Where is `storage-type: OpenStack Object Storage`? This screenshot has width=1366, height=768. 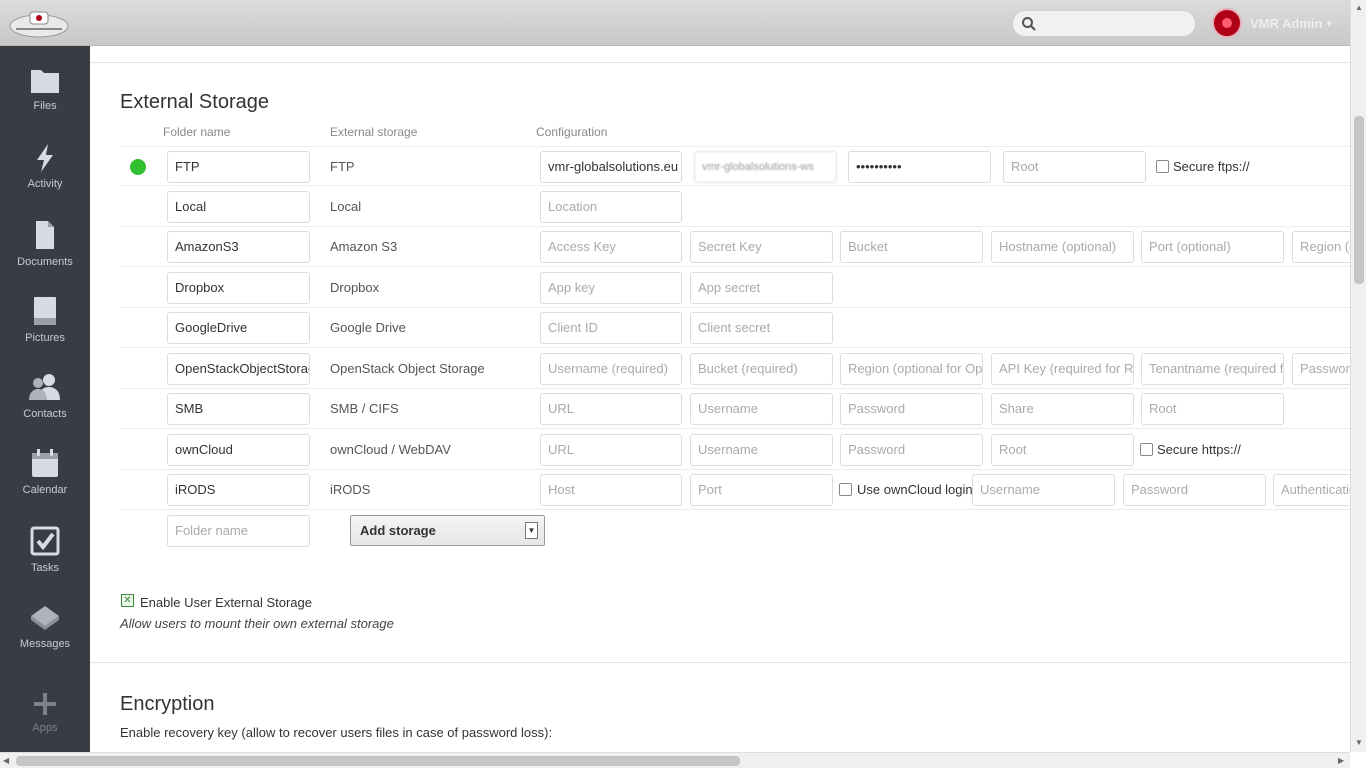
storage-type: OpenStack Object Storage is located at coordinates (407, 368).